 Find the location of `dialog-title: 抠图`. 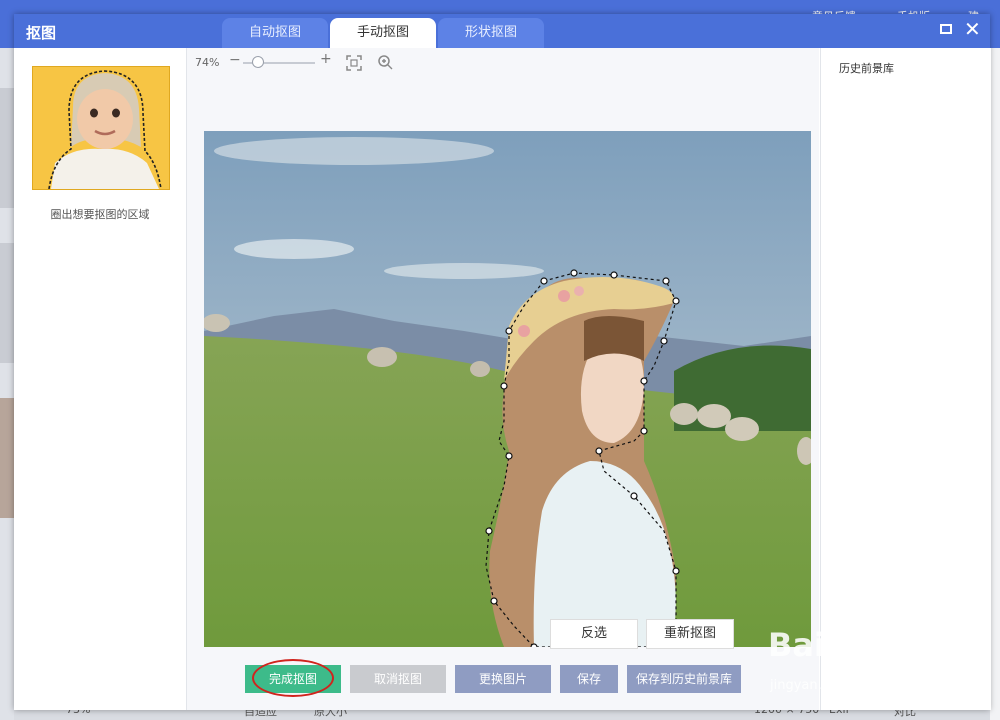

dialog-title: 抠图 is located at coordinates (41, 33).